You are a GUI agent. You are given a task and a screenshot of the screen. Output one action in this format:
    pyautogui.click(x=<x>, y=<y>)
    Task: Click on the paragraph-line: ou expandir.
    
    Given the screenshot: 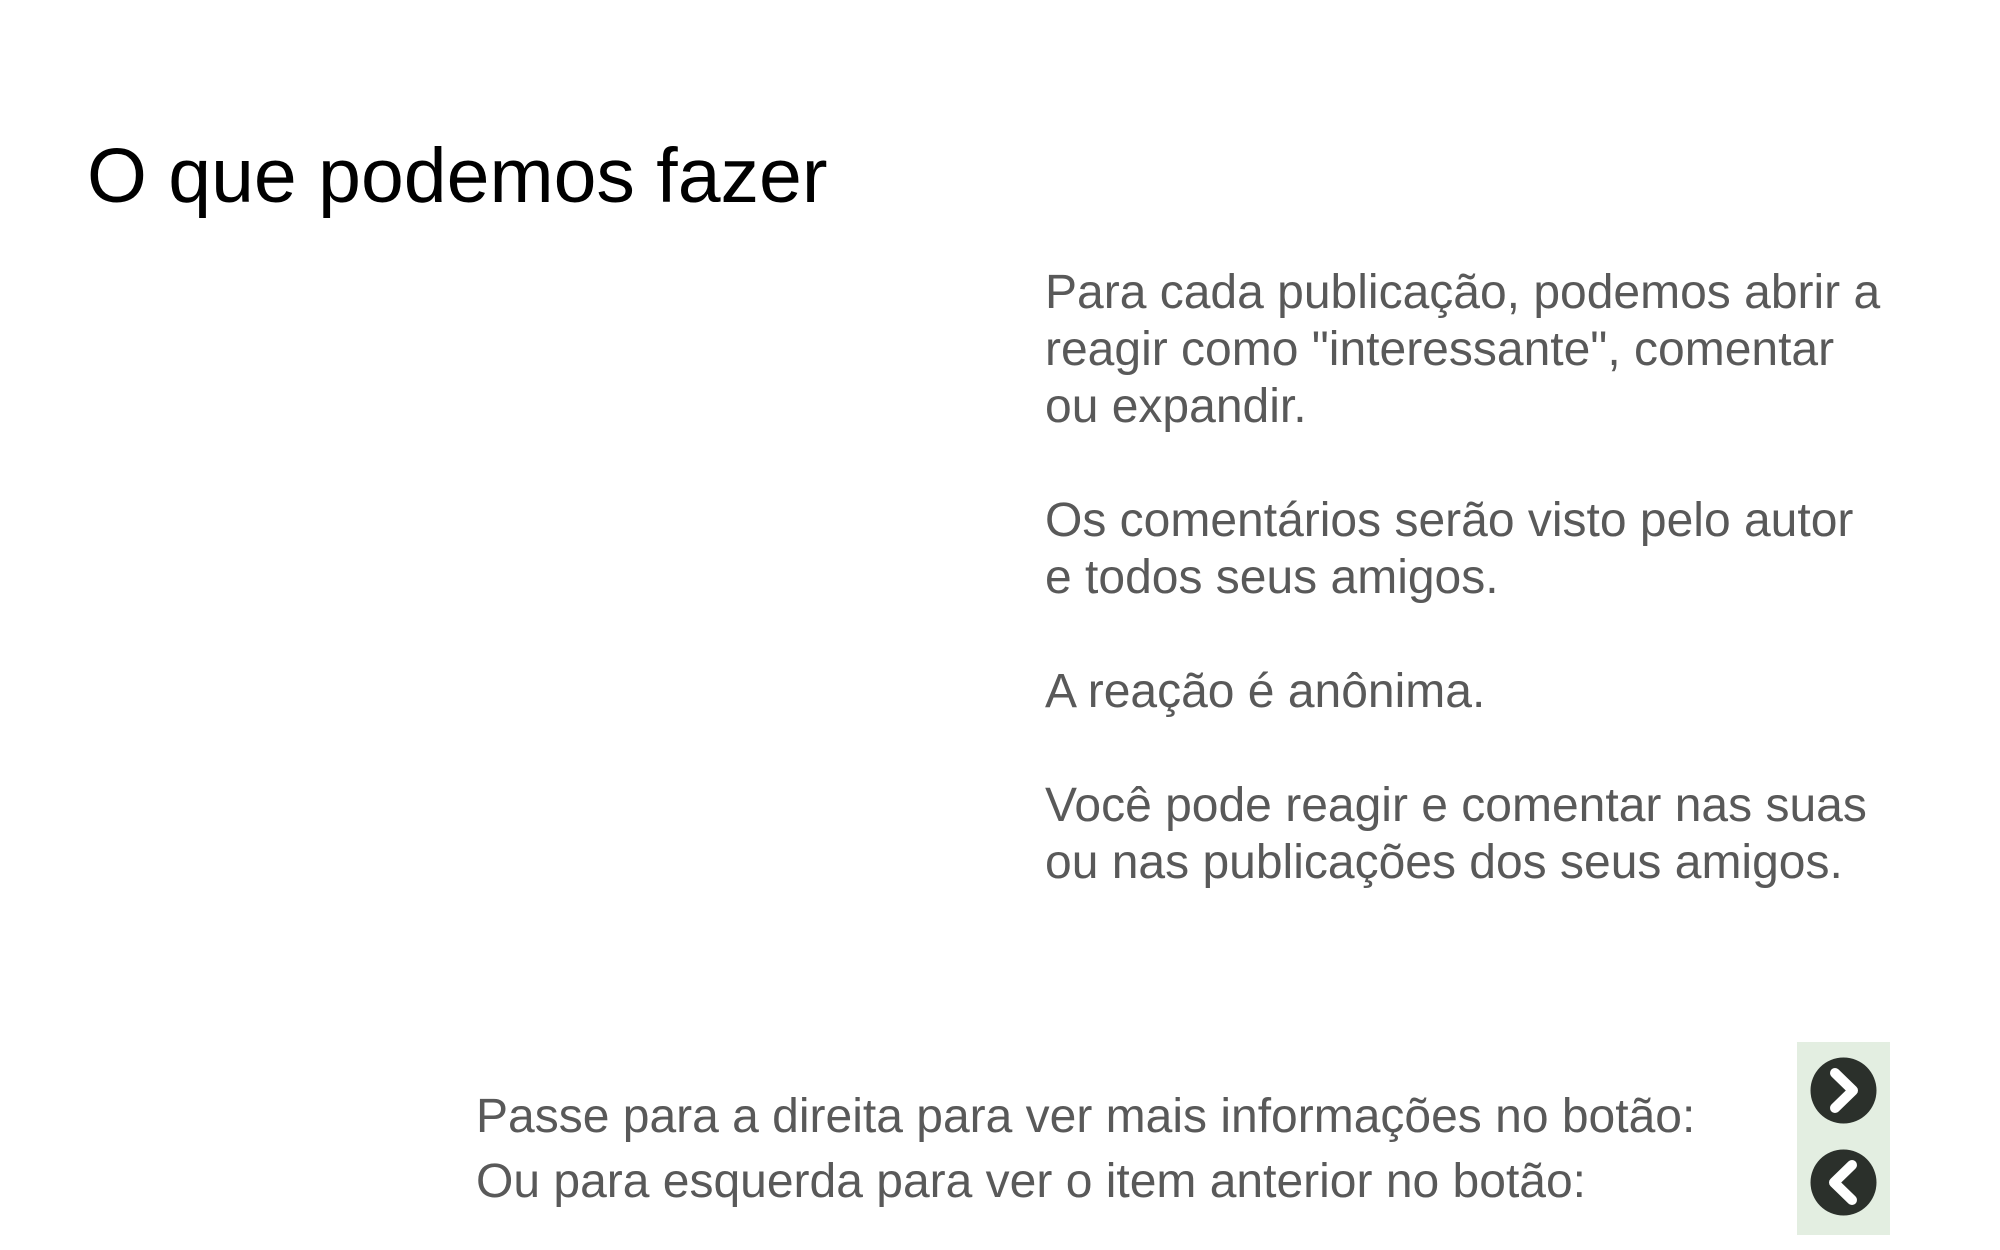 What is the action you would take?
    pyautogui.click(x=1176, y=406)
    